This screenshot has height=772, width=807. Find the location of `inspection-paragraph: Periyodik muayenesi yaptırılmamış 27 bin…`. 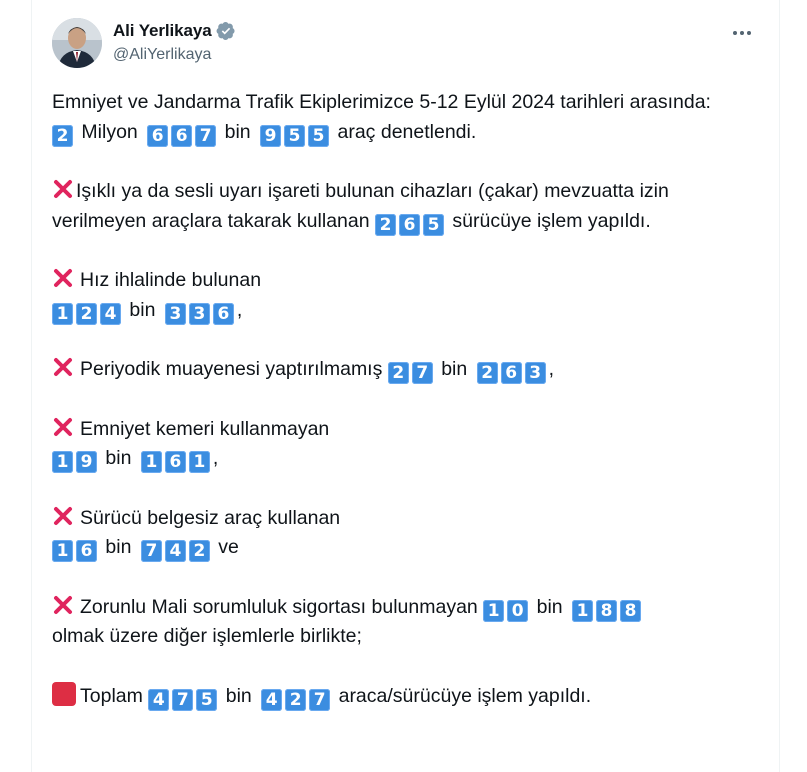

inspection-paragraph: Periyodik muayenesi yaptırılmamış 27 bin… is located at coordinates (407, 370).